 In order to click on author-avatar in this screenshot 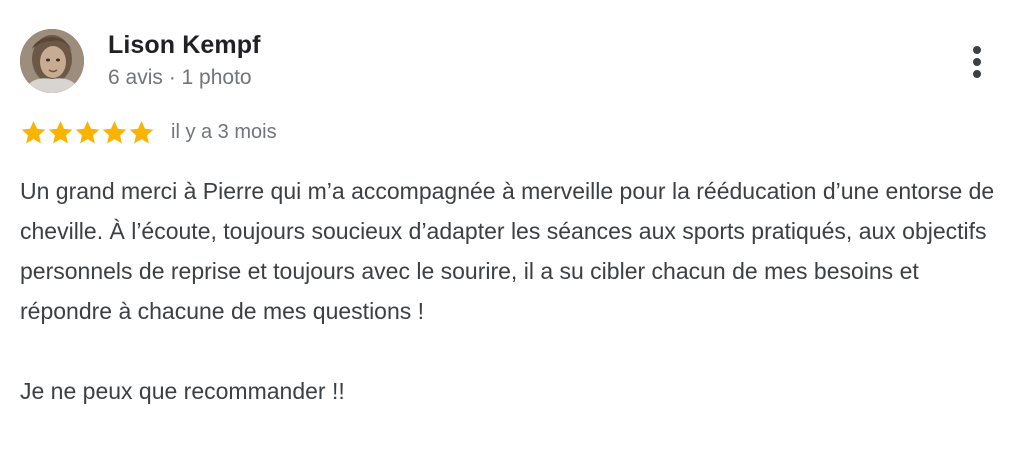, I will do `click(52, 61)`.